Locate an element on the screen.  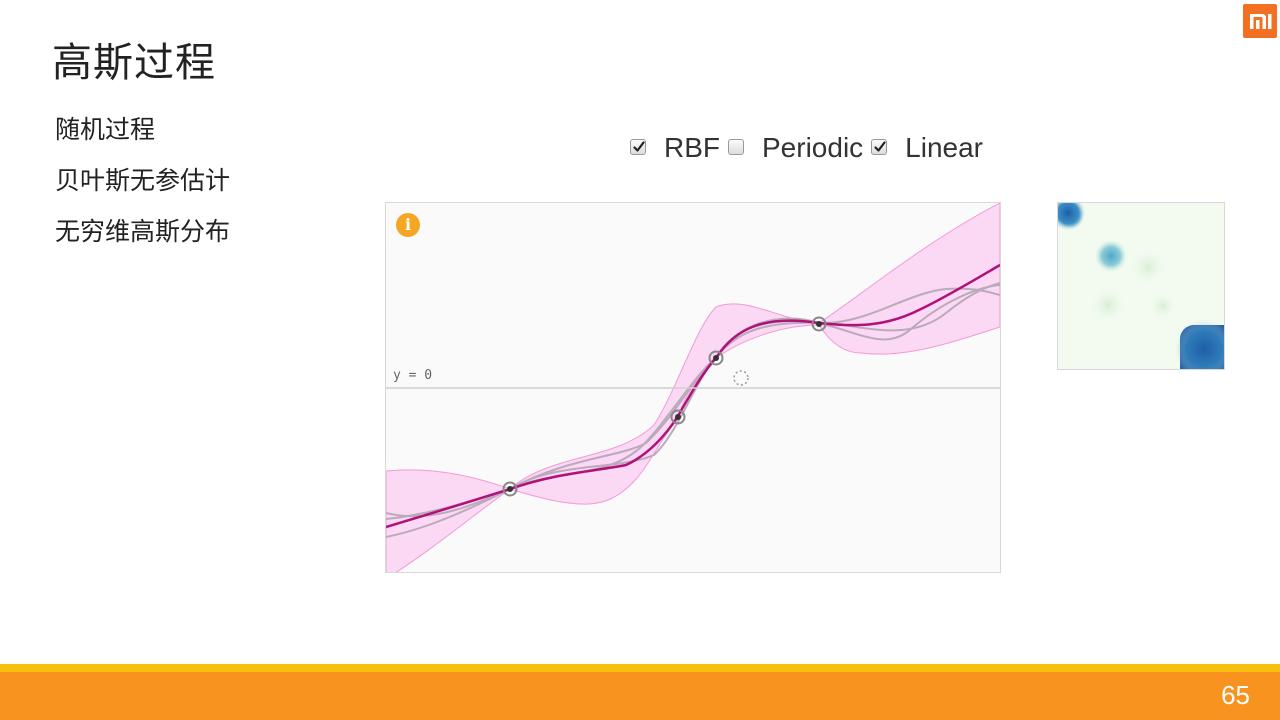
mi-logo-icon is located at coordinates (1260, 21).